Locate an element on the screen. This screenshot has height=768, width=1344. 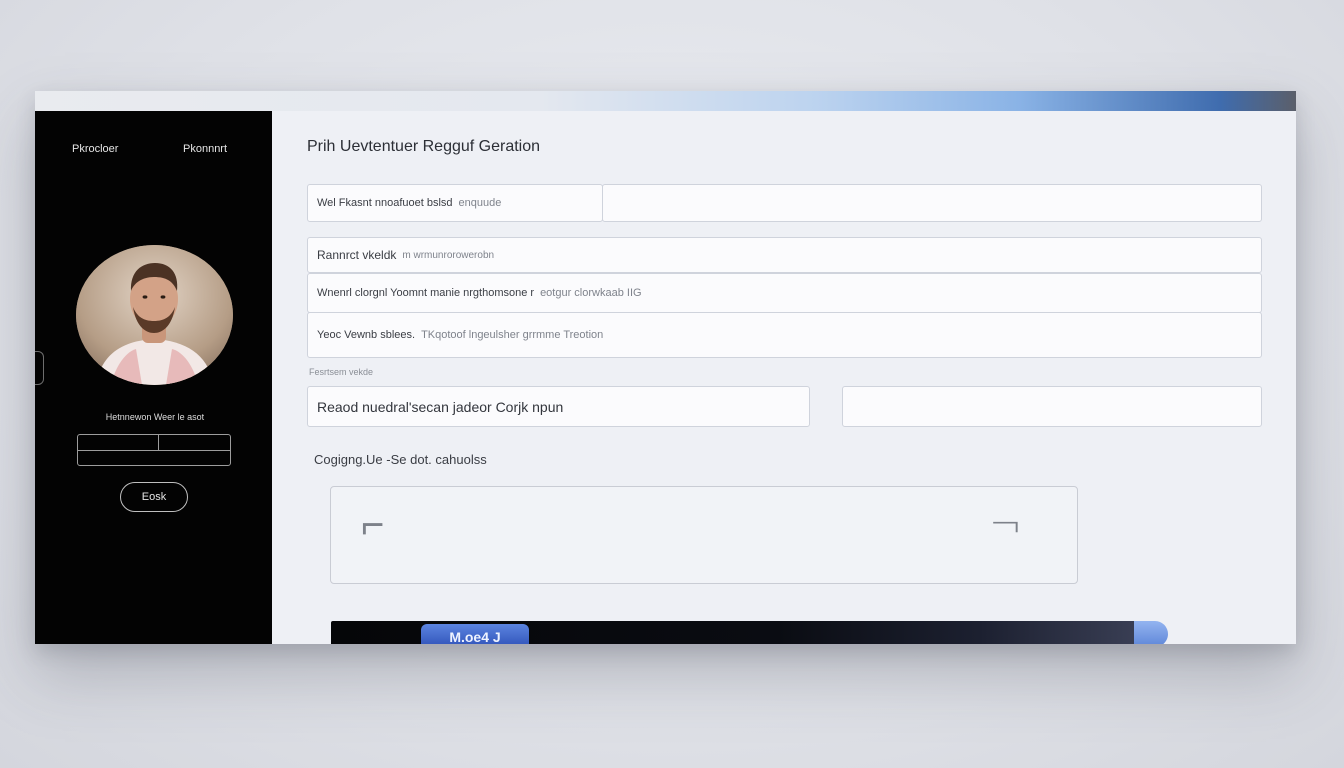
name-field-text: Wel Fkasnt nnoafuoet bslsd is located at coordinates (385, 203).